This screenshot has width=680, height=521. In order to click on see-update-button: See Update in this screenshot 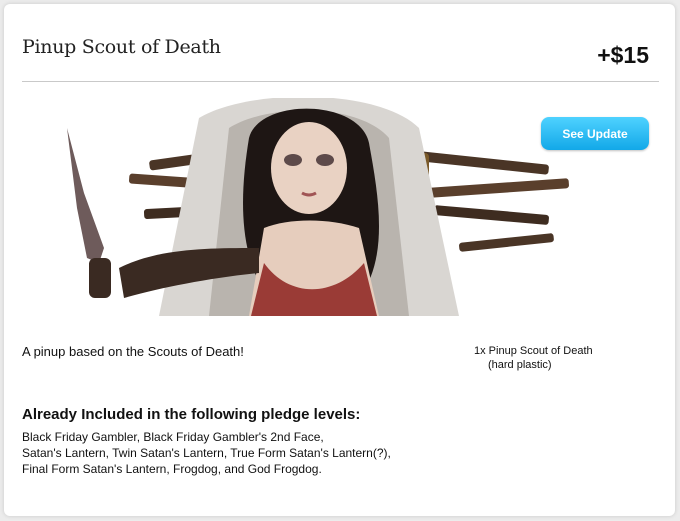, I will do `click(595, 133)`.